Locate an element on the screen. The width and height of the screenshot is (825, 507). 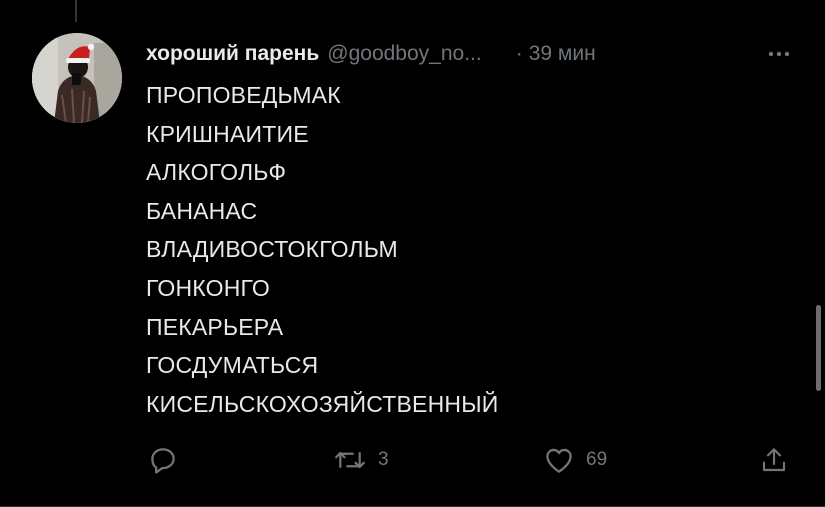
share-button is located at coordinates (774, 460).